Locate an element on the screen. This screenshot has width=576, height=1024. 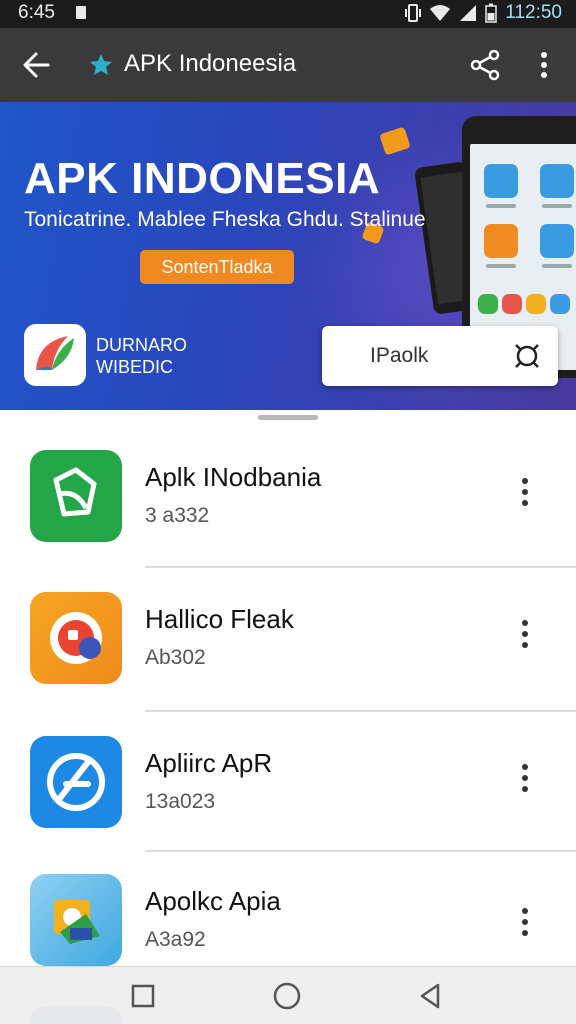
search-icon is located at coordinates (527, 356).